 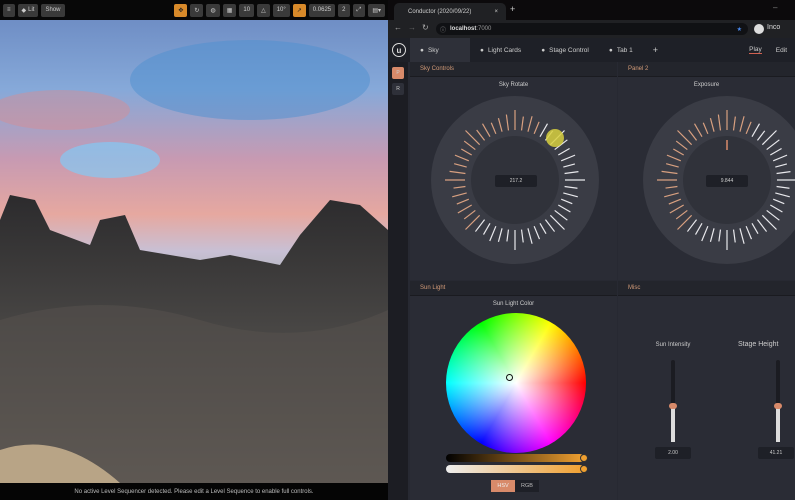 I want to click on sun-intensity-value: 2.00, so click(x=673, y=453).